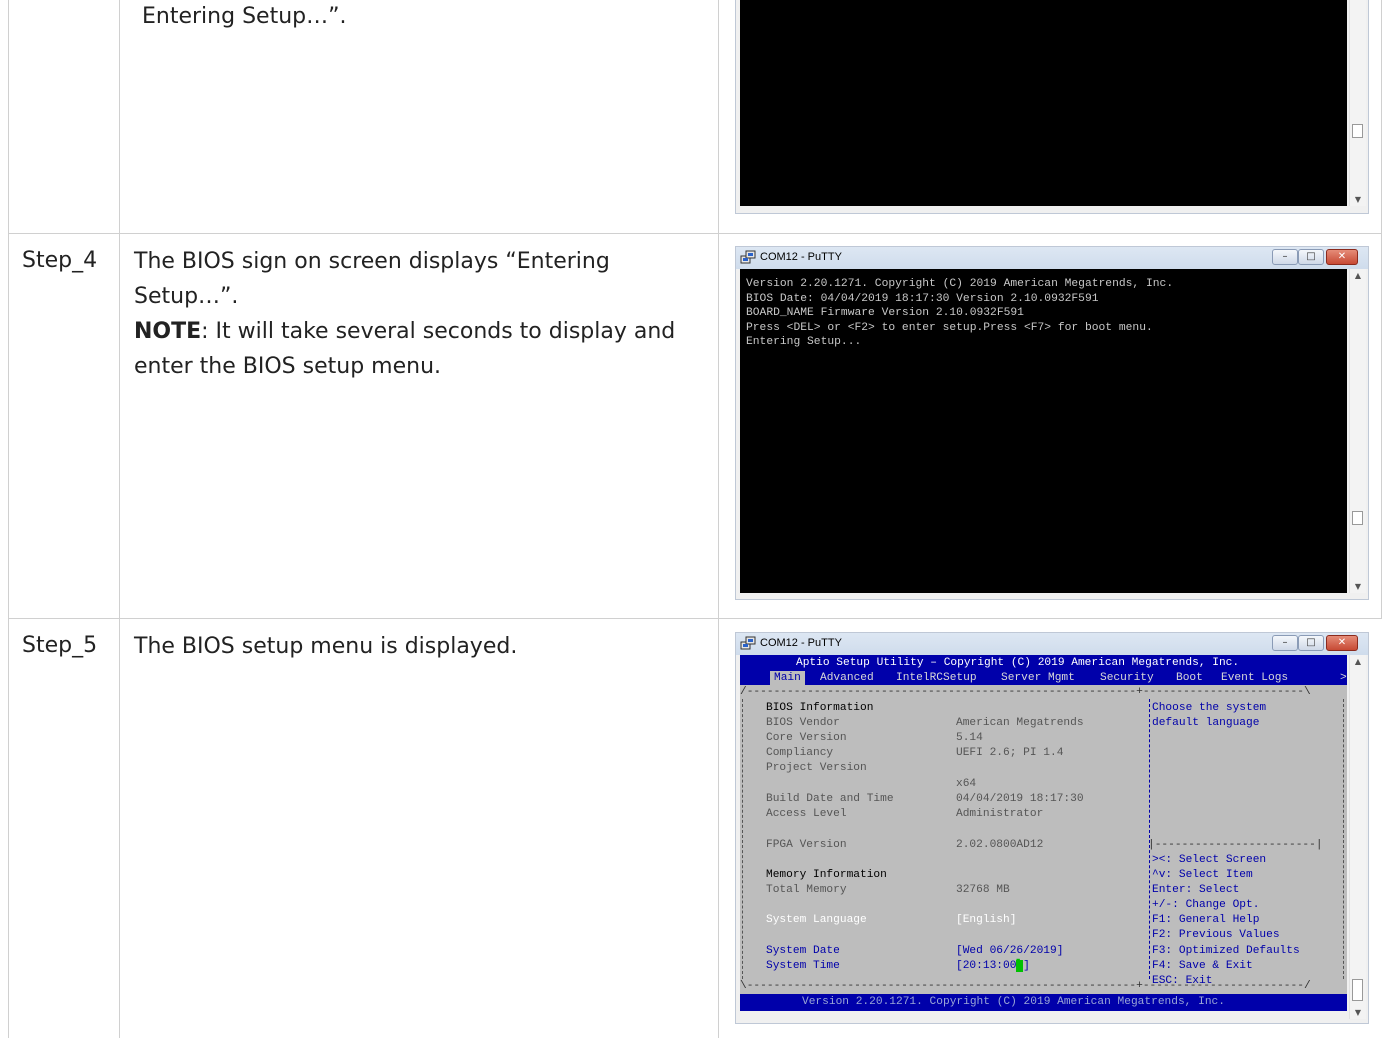 The height and width of the screenshot is (1038, 1390). What do you see at coordinates (986, 966) in the screenshot?
I see `system-time-text: [20:13:00` at bounding box center [986, 966].